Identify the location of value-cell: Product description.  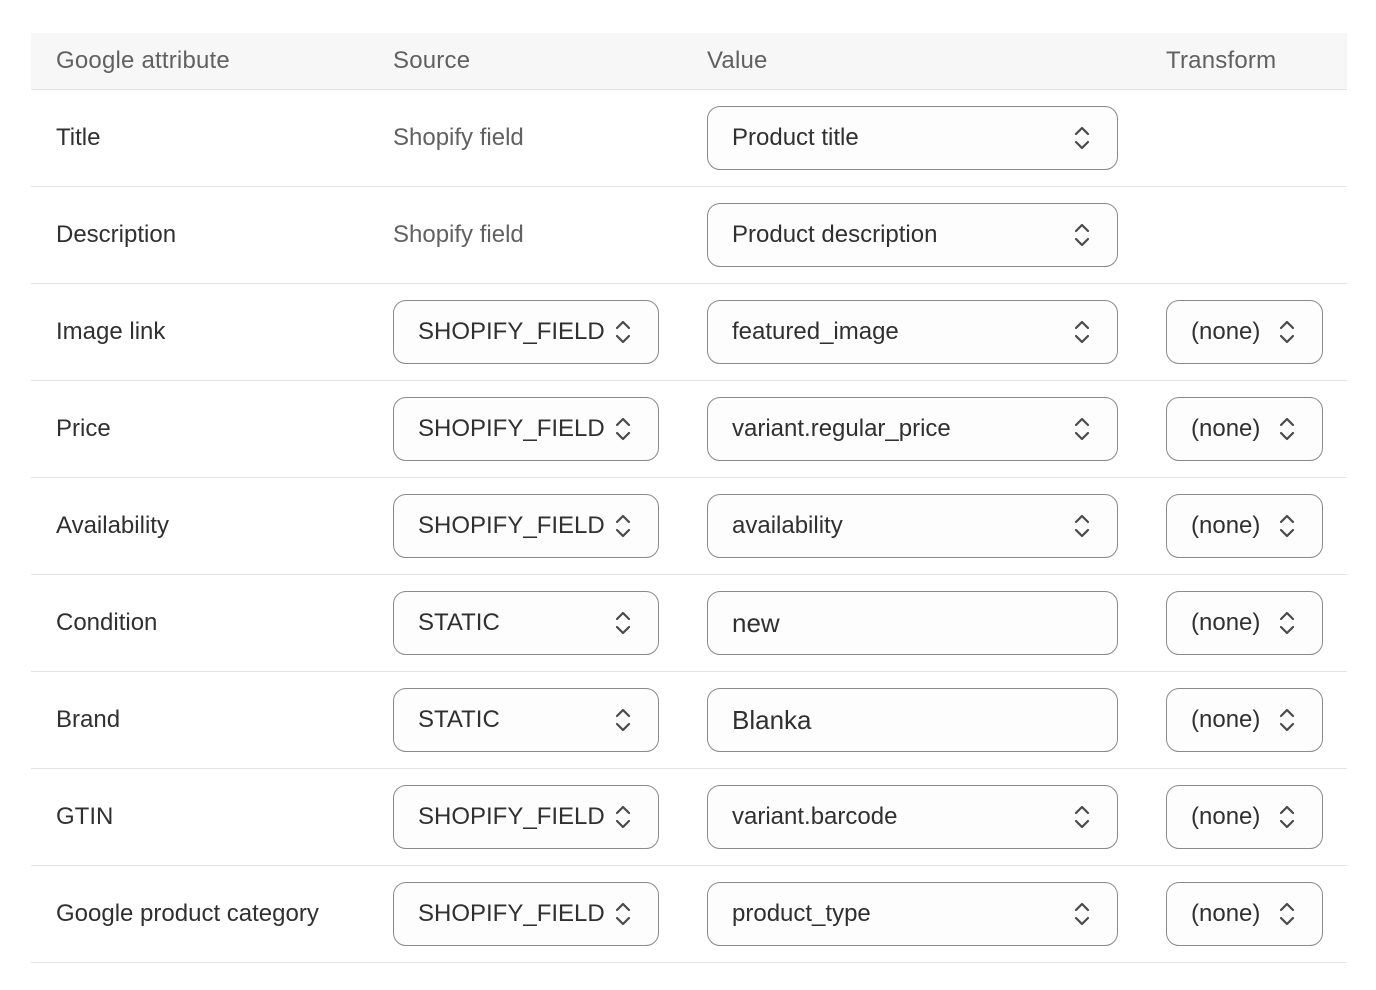
(936, 235).